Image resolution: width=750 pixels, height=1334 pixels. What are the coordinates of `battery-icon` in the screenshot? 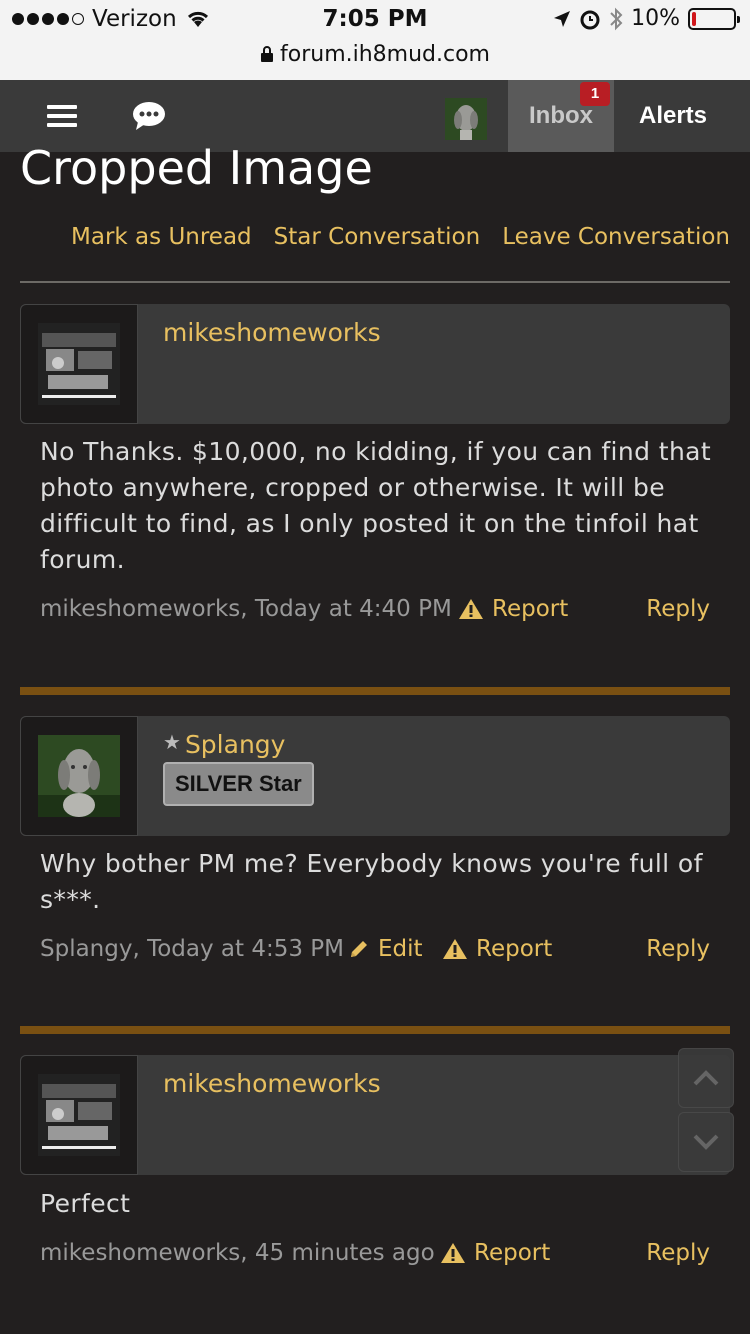 It's located at (714, 18).